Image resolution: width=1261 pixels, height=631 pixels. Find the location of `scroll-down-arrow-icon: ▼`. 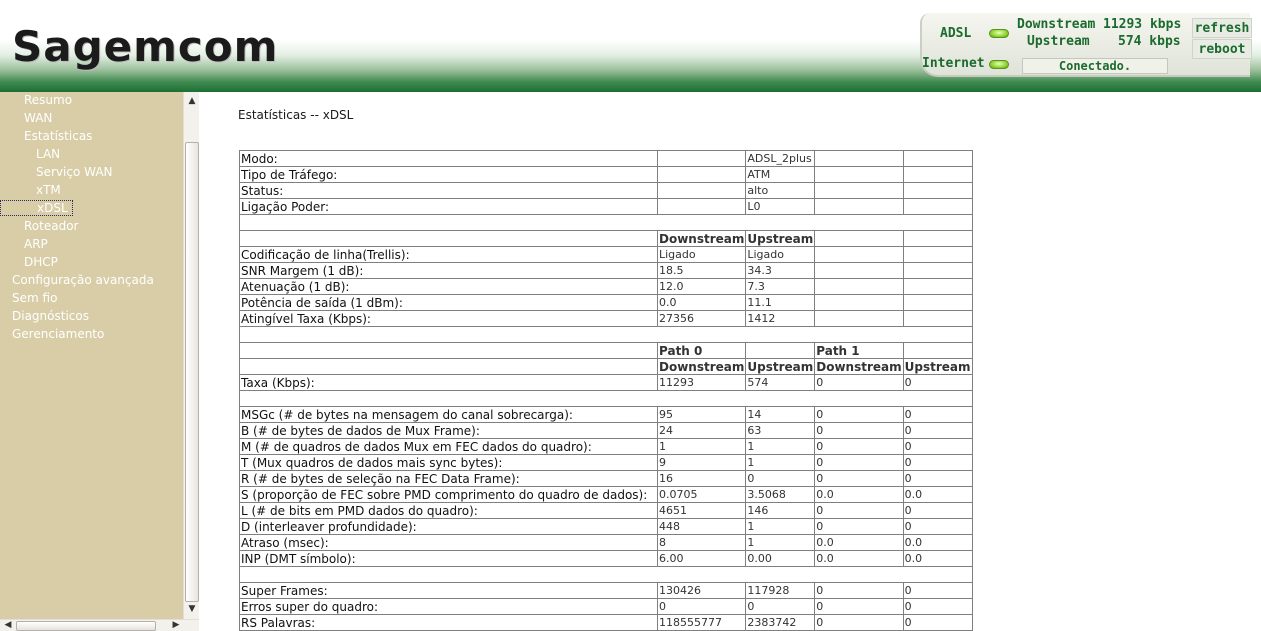

scroll-down-arrow-icon: ▼ is located at coordinates (192, 609).